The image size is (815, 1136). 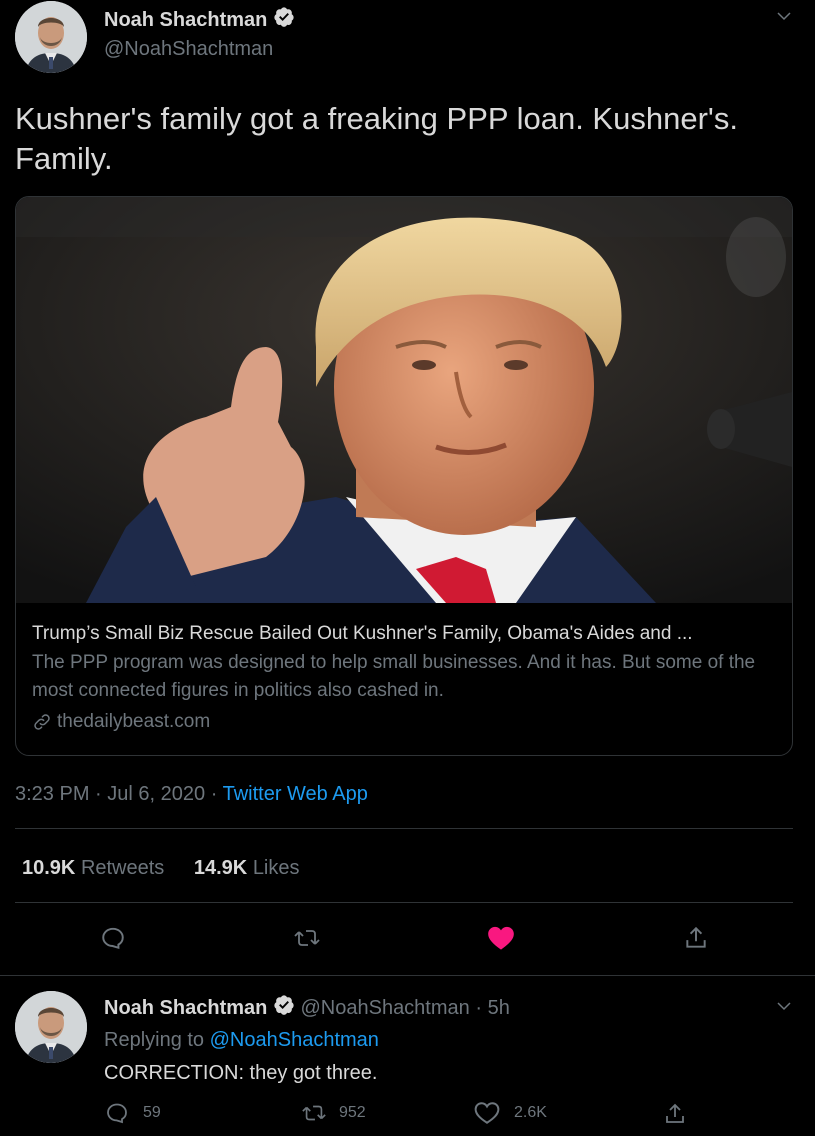 I want to click on reply-author-handle: @NoahShachtman, so click(x=384, y=1008).